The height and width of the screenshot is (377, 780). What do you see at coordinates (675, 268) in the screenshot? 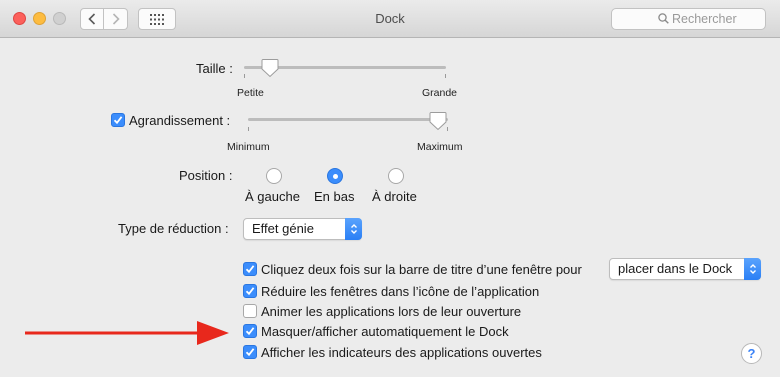
I see `double-click-action-value: placer dans le Dock` at bounding box center [675, 268].